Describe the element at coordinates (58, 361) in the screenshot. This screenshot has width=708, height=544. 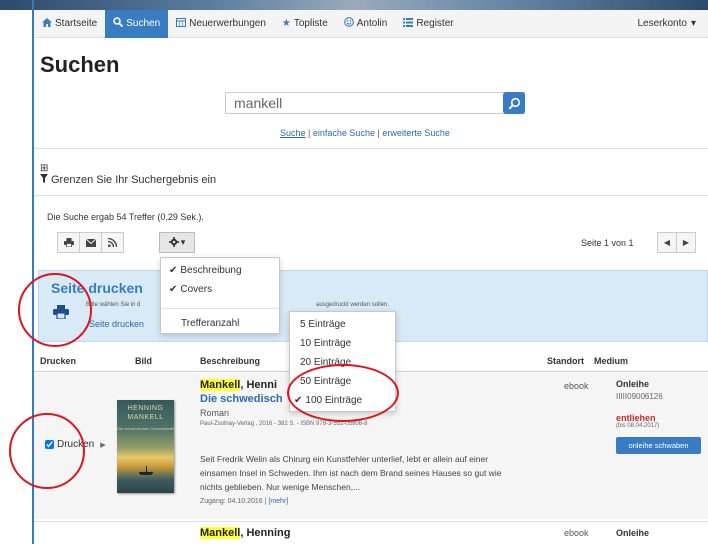
I see `col-print: Drucken` at that location.